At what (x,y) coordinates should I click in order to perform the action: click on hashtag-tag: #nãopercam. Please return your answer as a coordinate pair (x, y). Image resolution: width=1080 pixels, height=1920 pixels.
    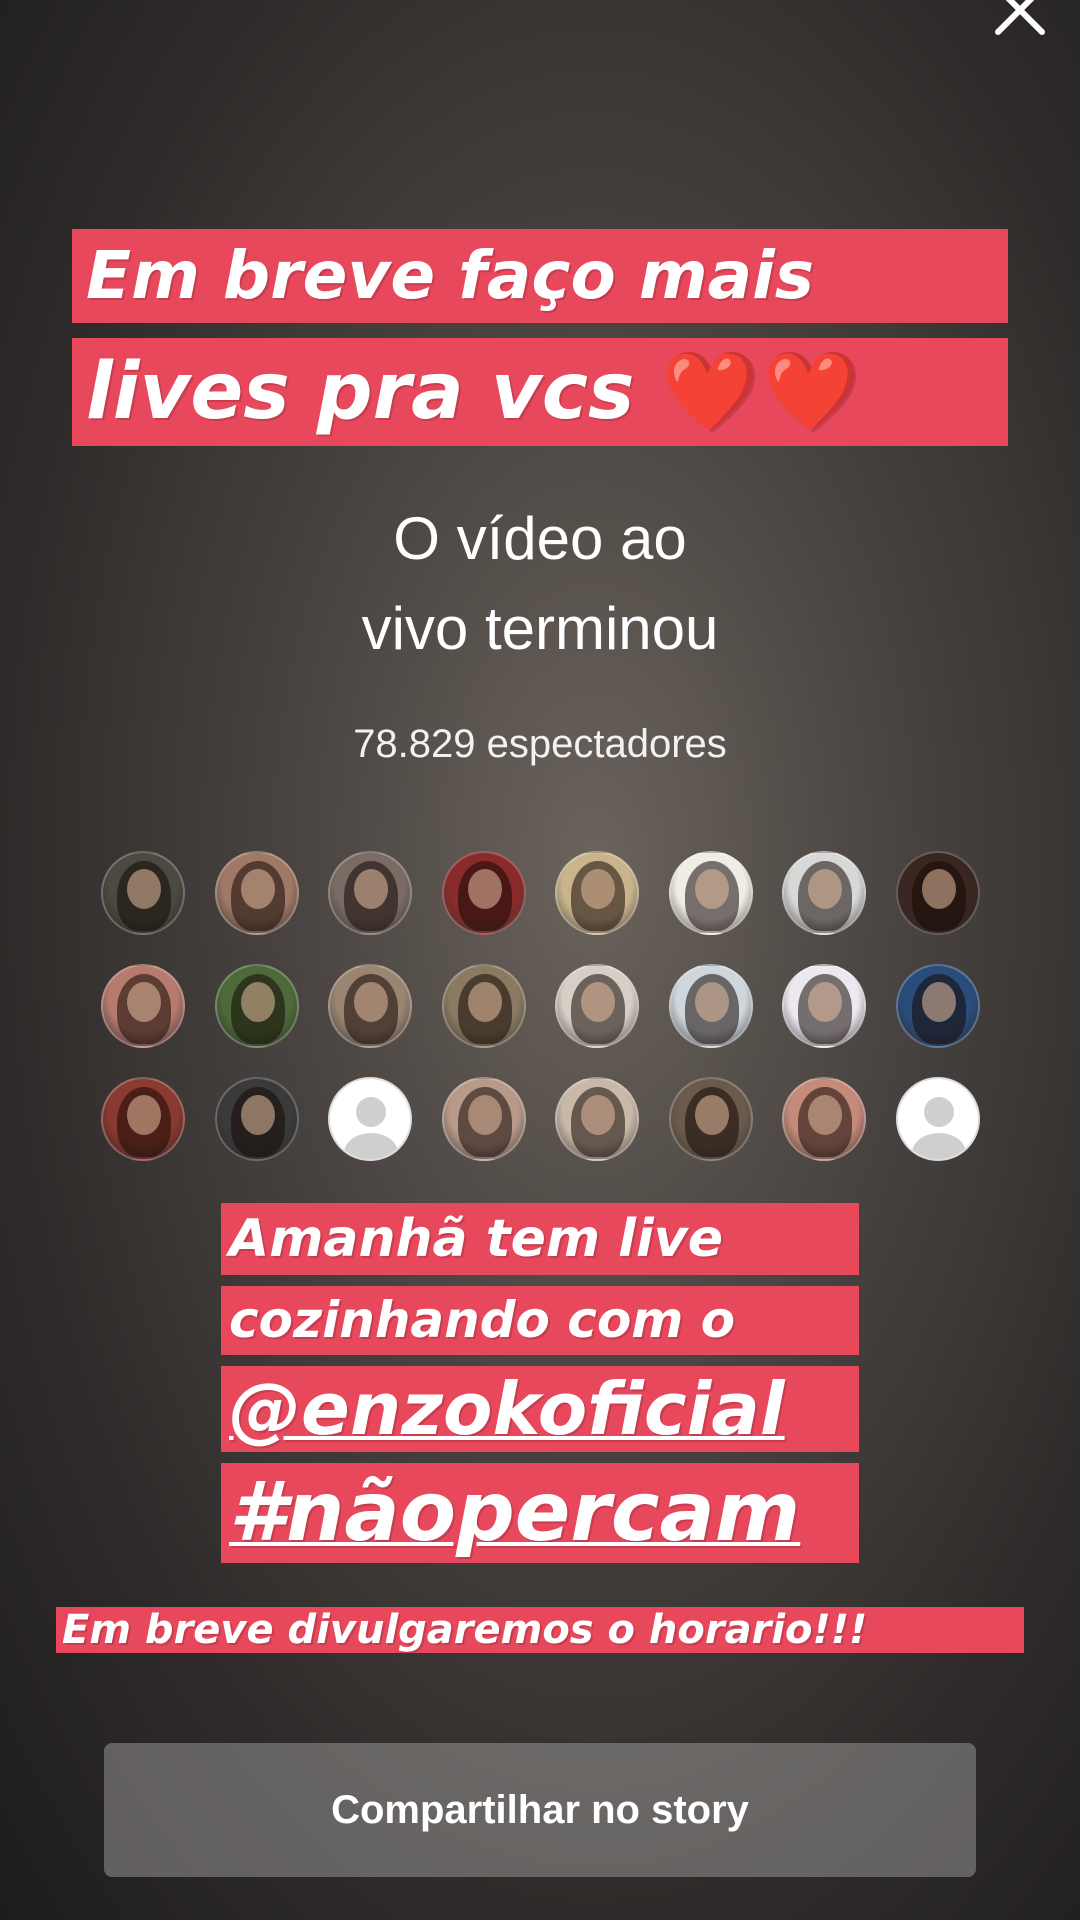
    Looking at the image, I should click on (540, 1513).